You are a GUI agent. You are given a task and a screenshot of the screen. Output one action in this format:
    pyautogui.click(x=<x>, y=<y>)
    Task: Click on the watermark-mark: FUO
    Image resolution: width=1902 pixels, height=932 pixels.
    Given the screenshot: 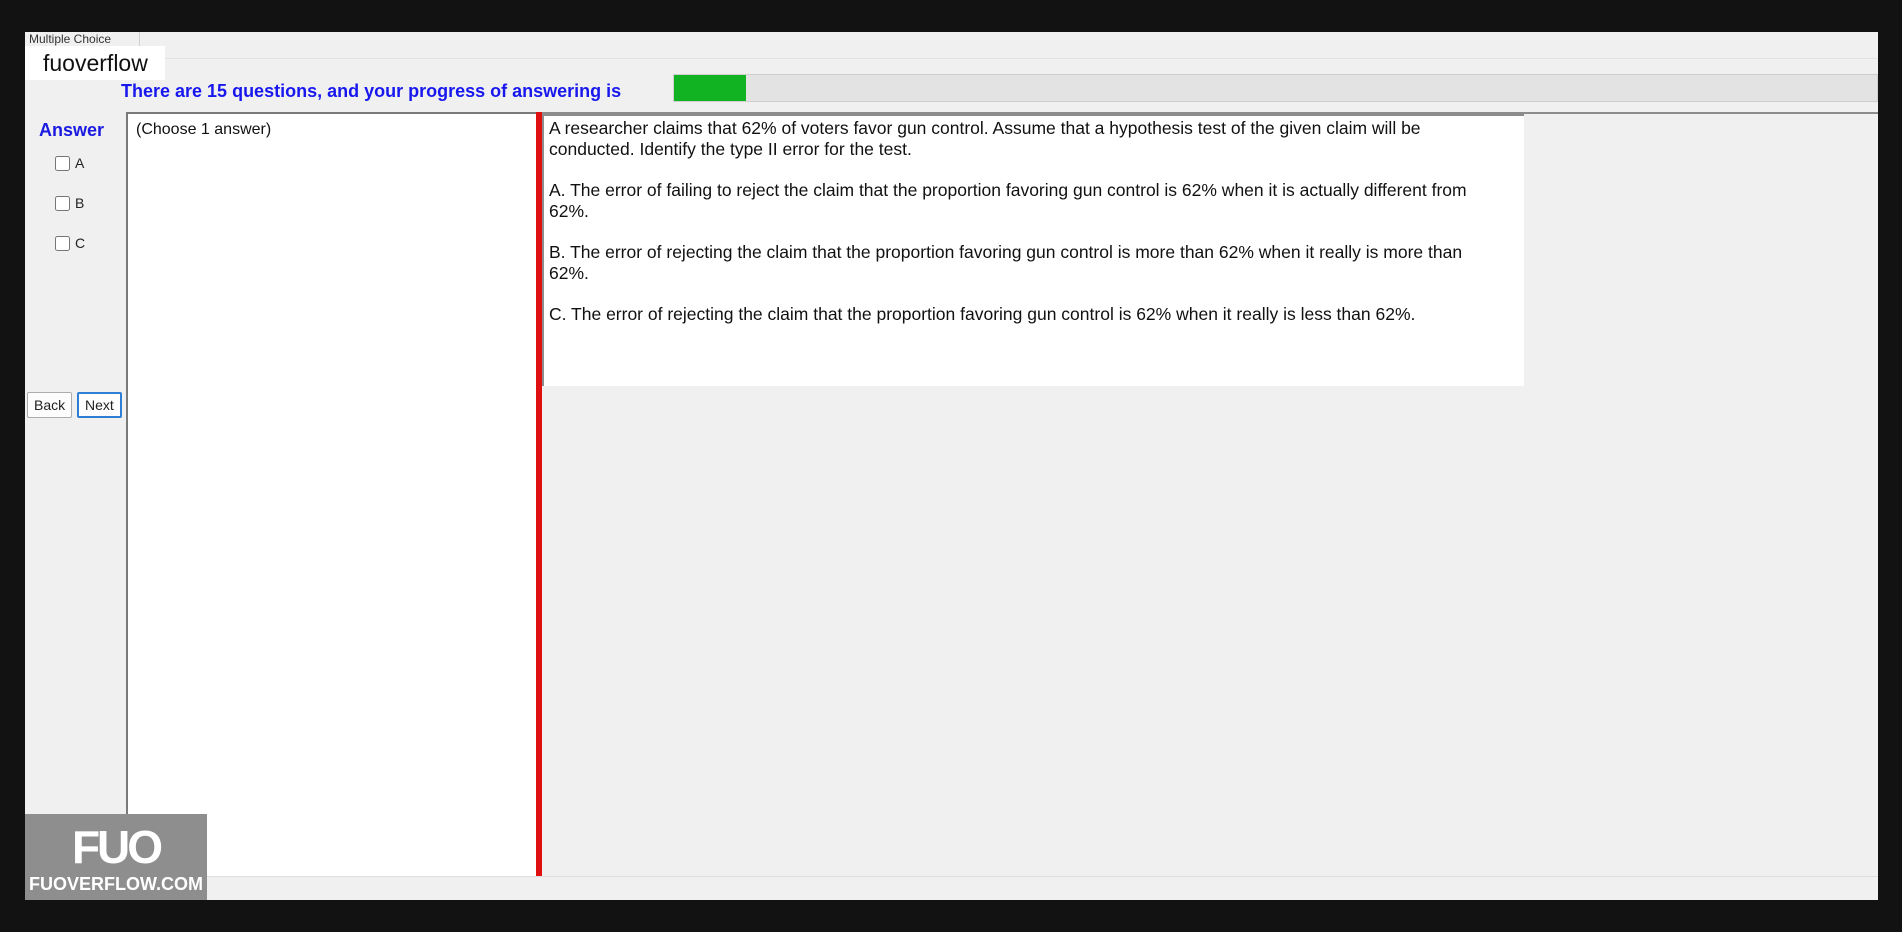 What is the action you would take?
    pyautogui.click(x=117, y=847)
    